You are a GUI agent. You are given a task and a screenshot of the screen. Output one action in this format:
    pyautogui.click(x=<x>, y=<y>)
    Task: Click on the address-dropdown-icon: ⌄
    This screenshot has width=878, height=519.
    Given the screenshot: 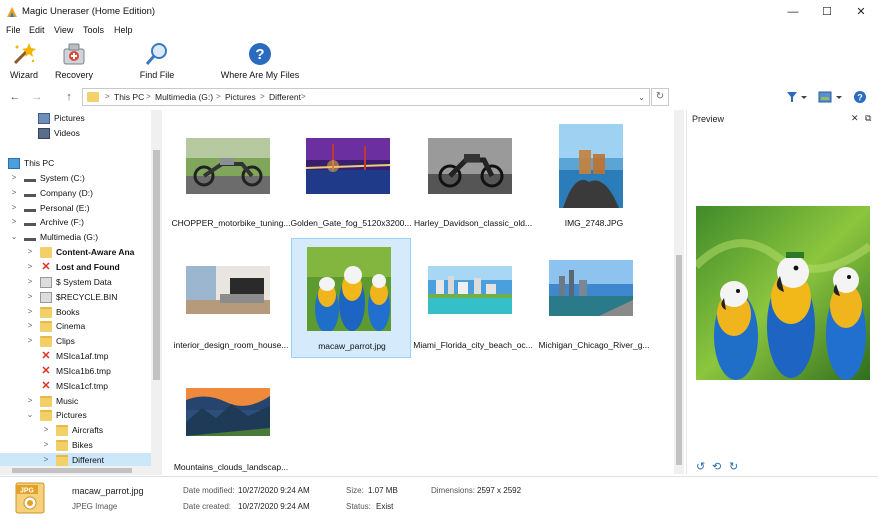 What is the action you would take?
    pyautogui.click(x=641, y=97)
    